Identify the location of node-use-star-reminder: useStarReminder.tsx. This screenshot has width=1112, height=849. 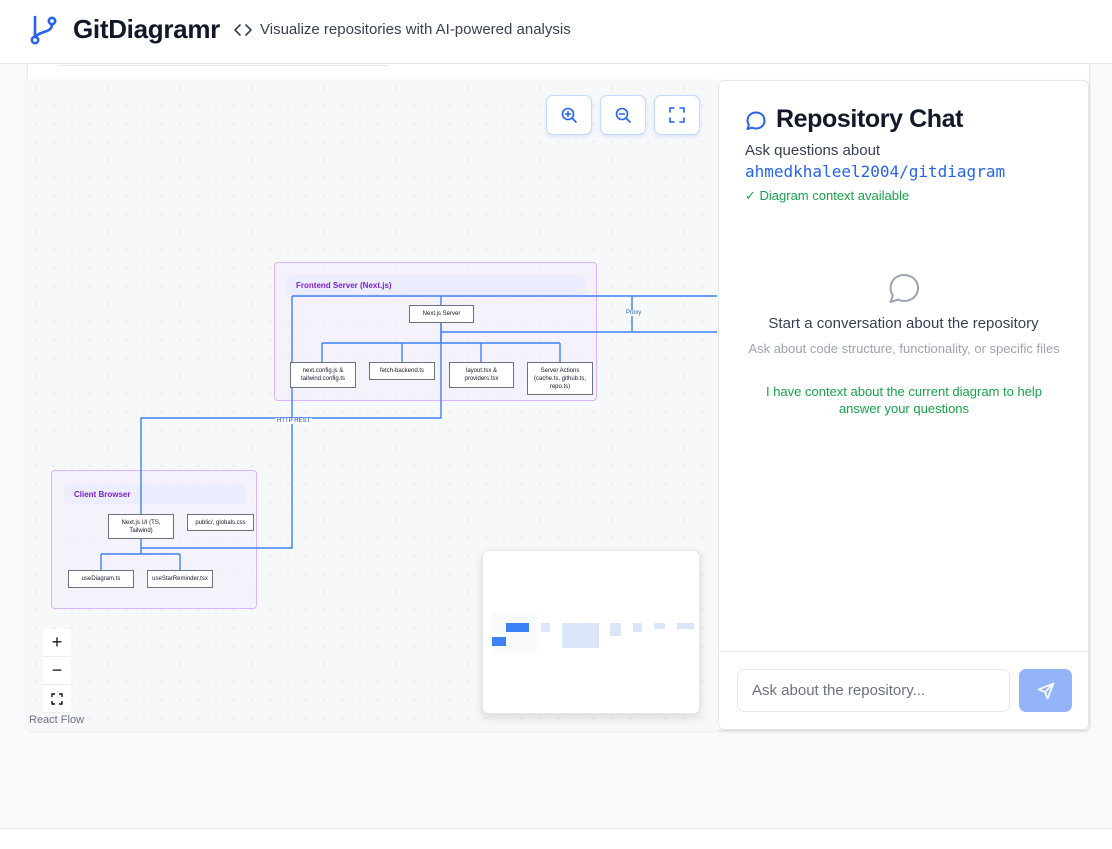
(180, 579).